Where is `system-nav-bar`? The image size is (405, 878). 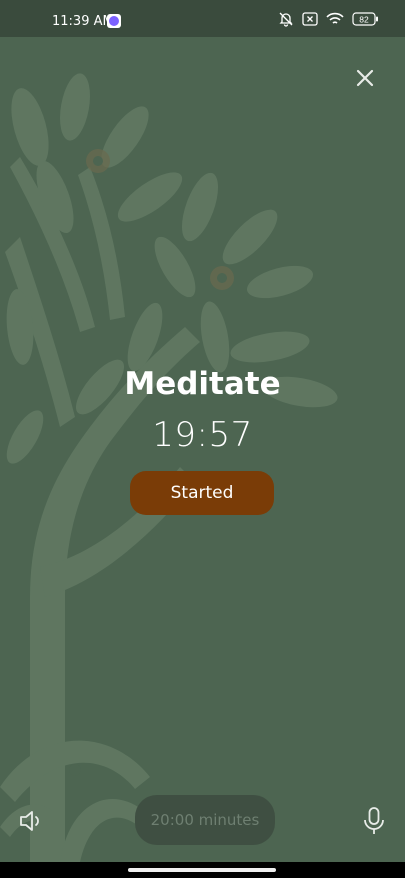
system-nav-bar is located at coordinates (202, 870).